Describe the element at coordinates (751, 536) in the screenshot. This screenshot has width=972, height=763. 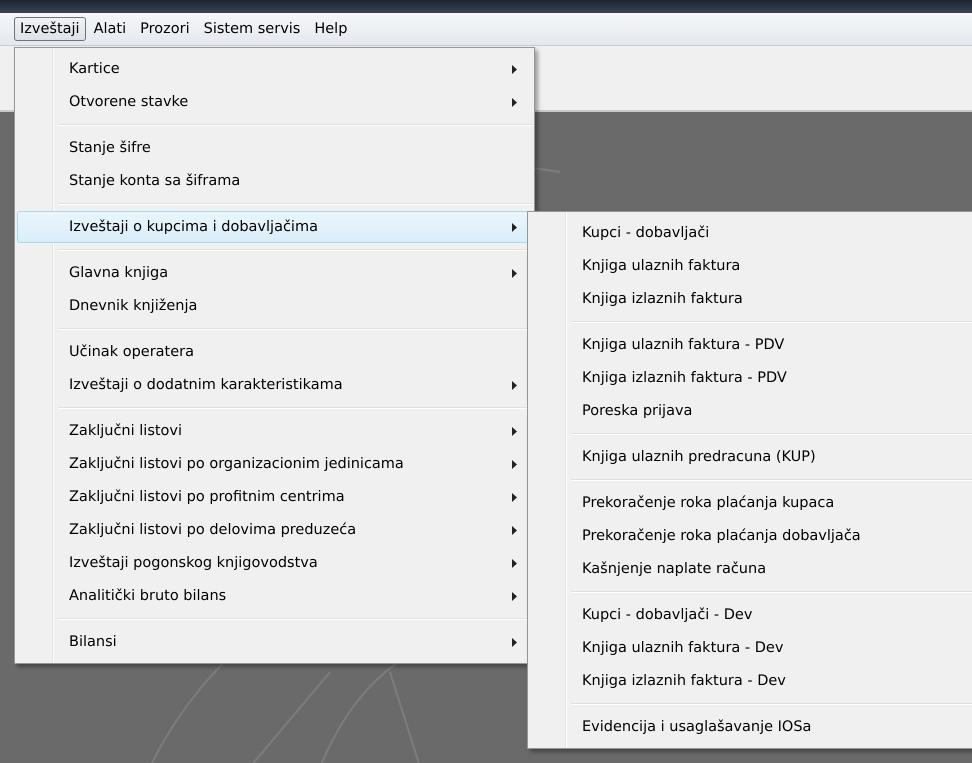
I see `menu-item: Prekoračenje roka plaćanja dobavljača` at that location.